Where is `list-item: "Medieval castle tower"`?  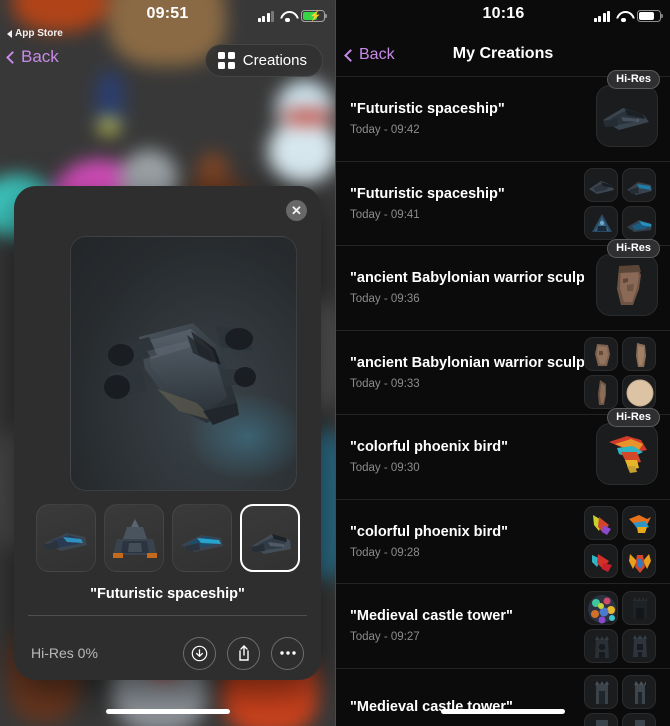 list-item: "Medieval castle tower" is located at coordinates (503, 696).